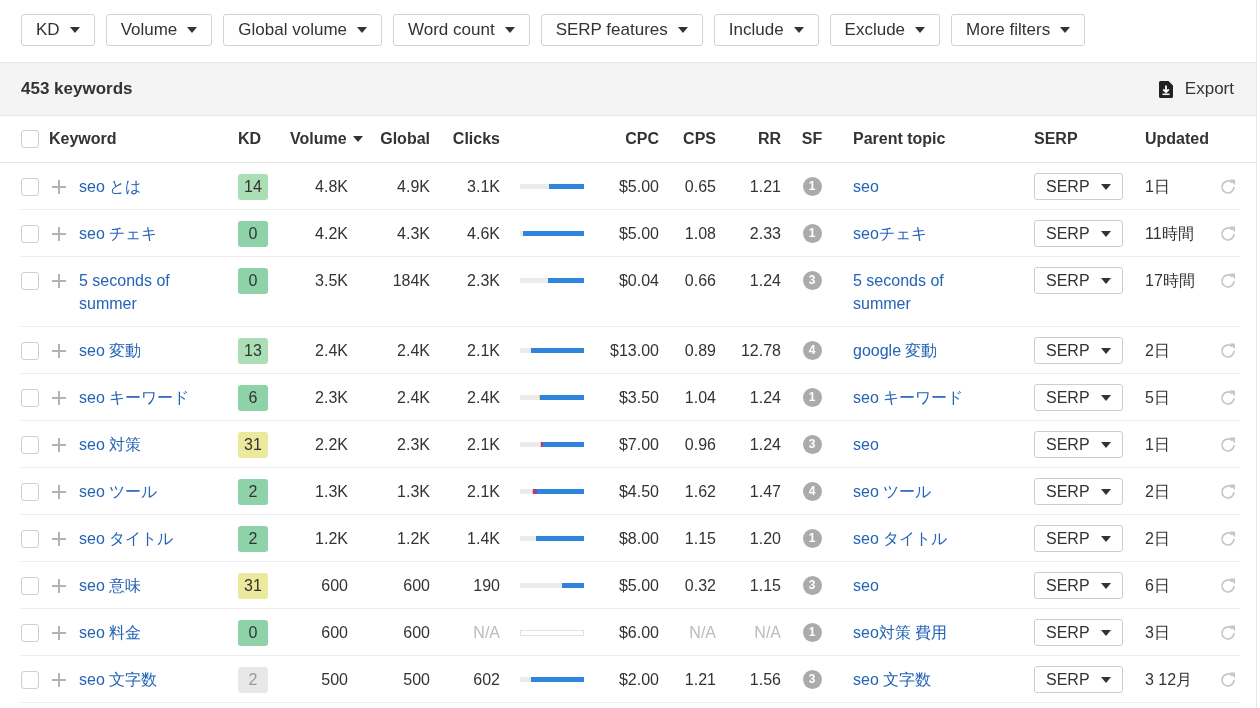  I want to click on filter-dropdown: KD, so click(58, 30).